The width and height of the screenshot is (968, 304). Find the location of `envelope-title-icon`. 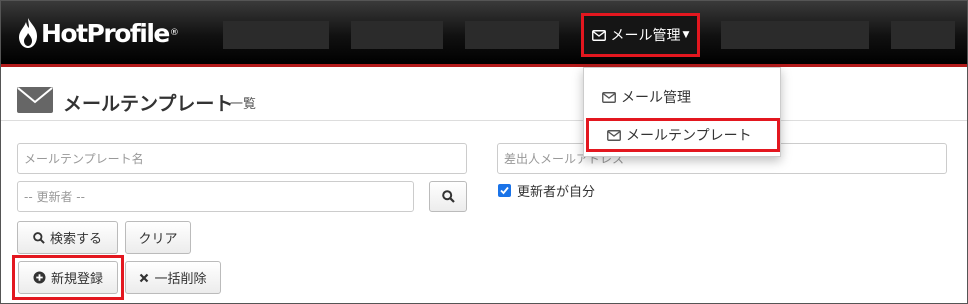

envelope-title-icon is located at coordinates (35, 100).